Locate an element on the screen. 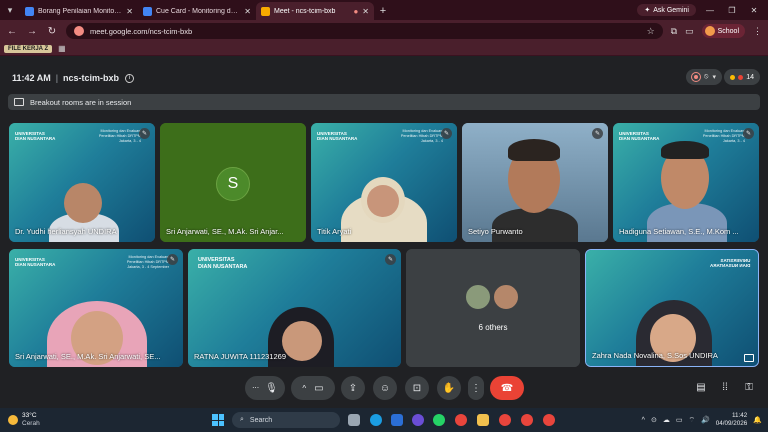  restore-icon: ❐ is located at coordinates (732, 10).